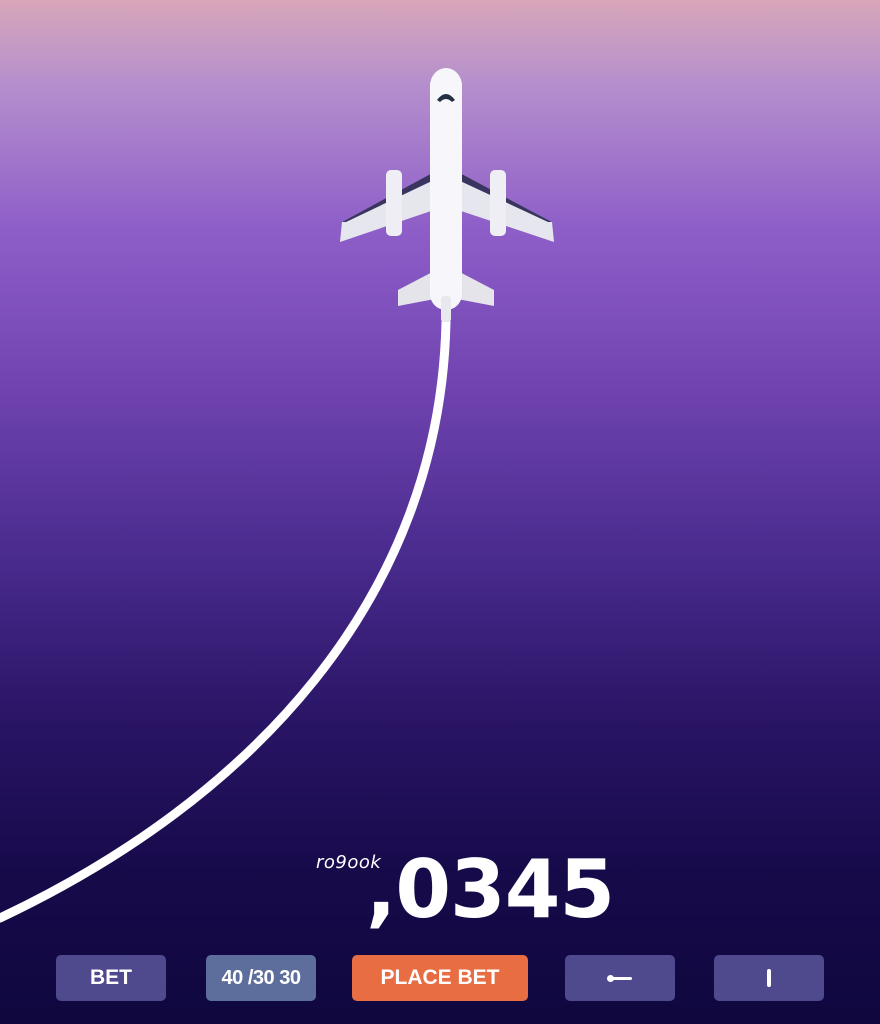 The height and width of the screenshot is (1024, 880). I want to click on place-bet-button: PLACE BET, so click(440, 978).